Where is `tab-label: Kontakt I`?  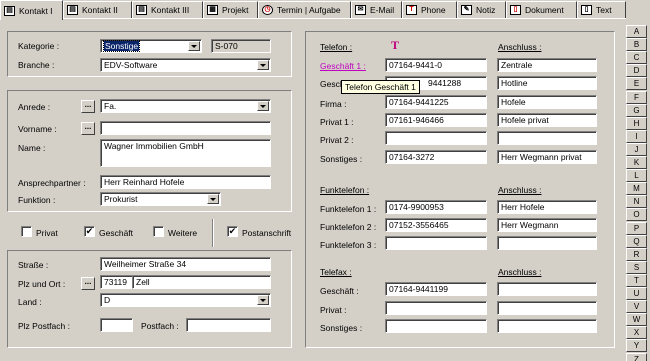 tab-label: Kontakt I is located at coordinates (36, 10).